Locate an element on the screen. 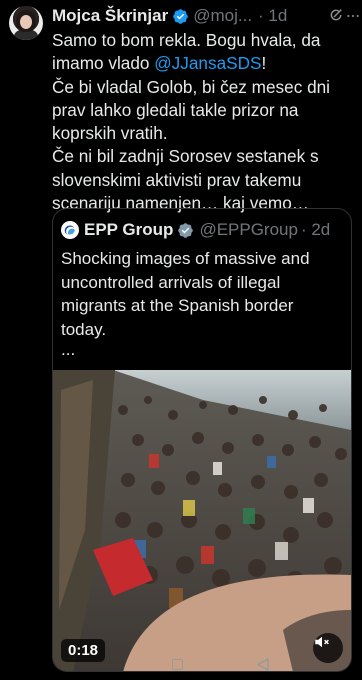  quoted-tweet-text-line: today. is located at coordinates (84, 329).